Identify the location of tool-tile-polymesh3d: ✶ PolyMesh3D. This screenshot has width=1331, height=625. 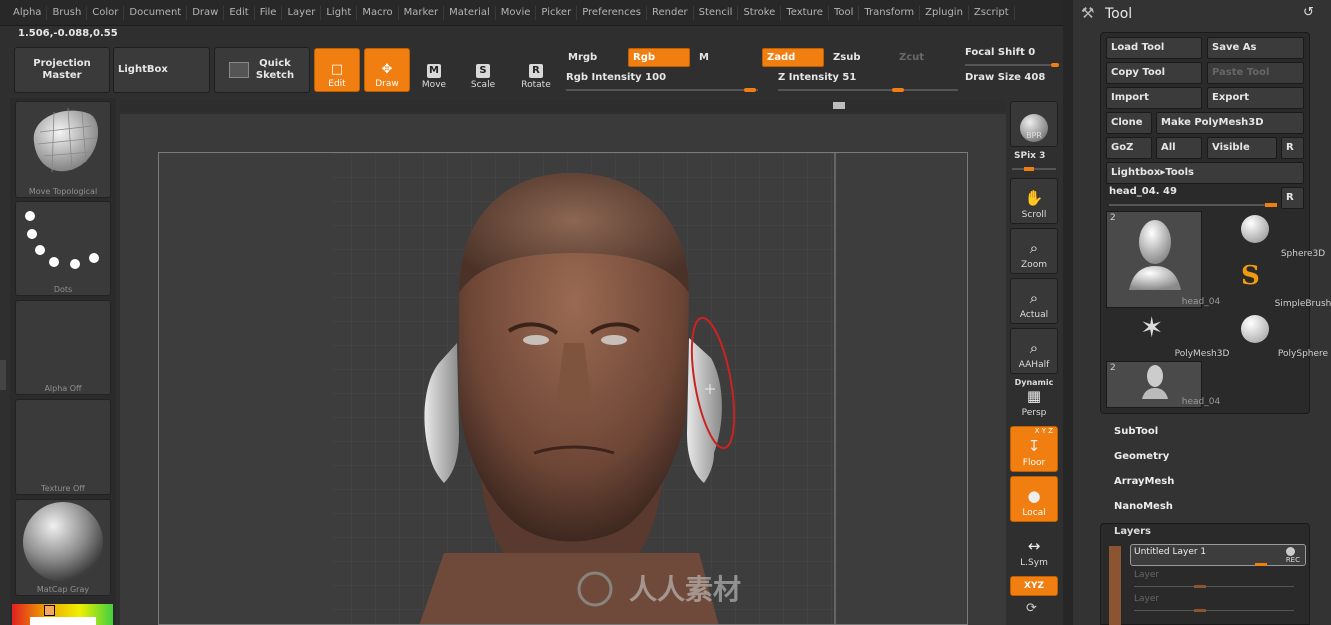
(1167, 335).